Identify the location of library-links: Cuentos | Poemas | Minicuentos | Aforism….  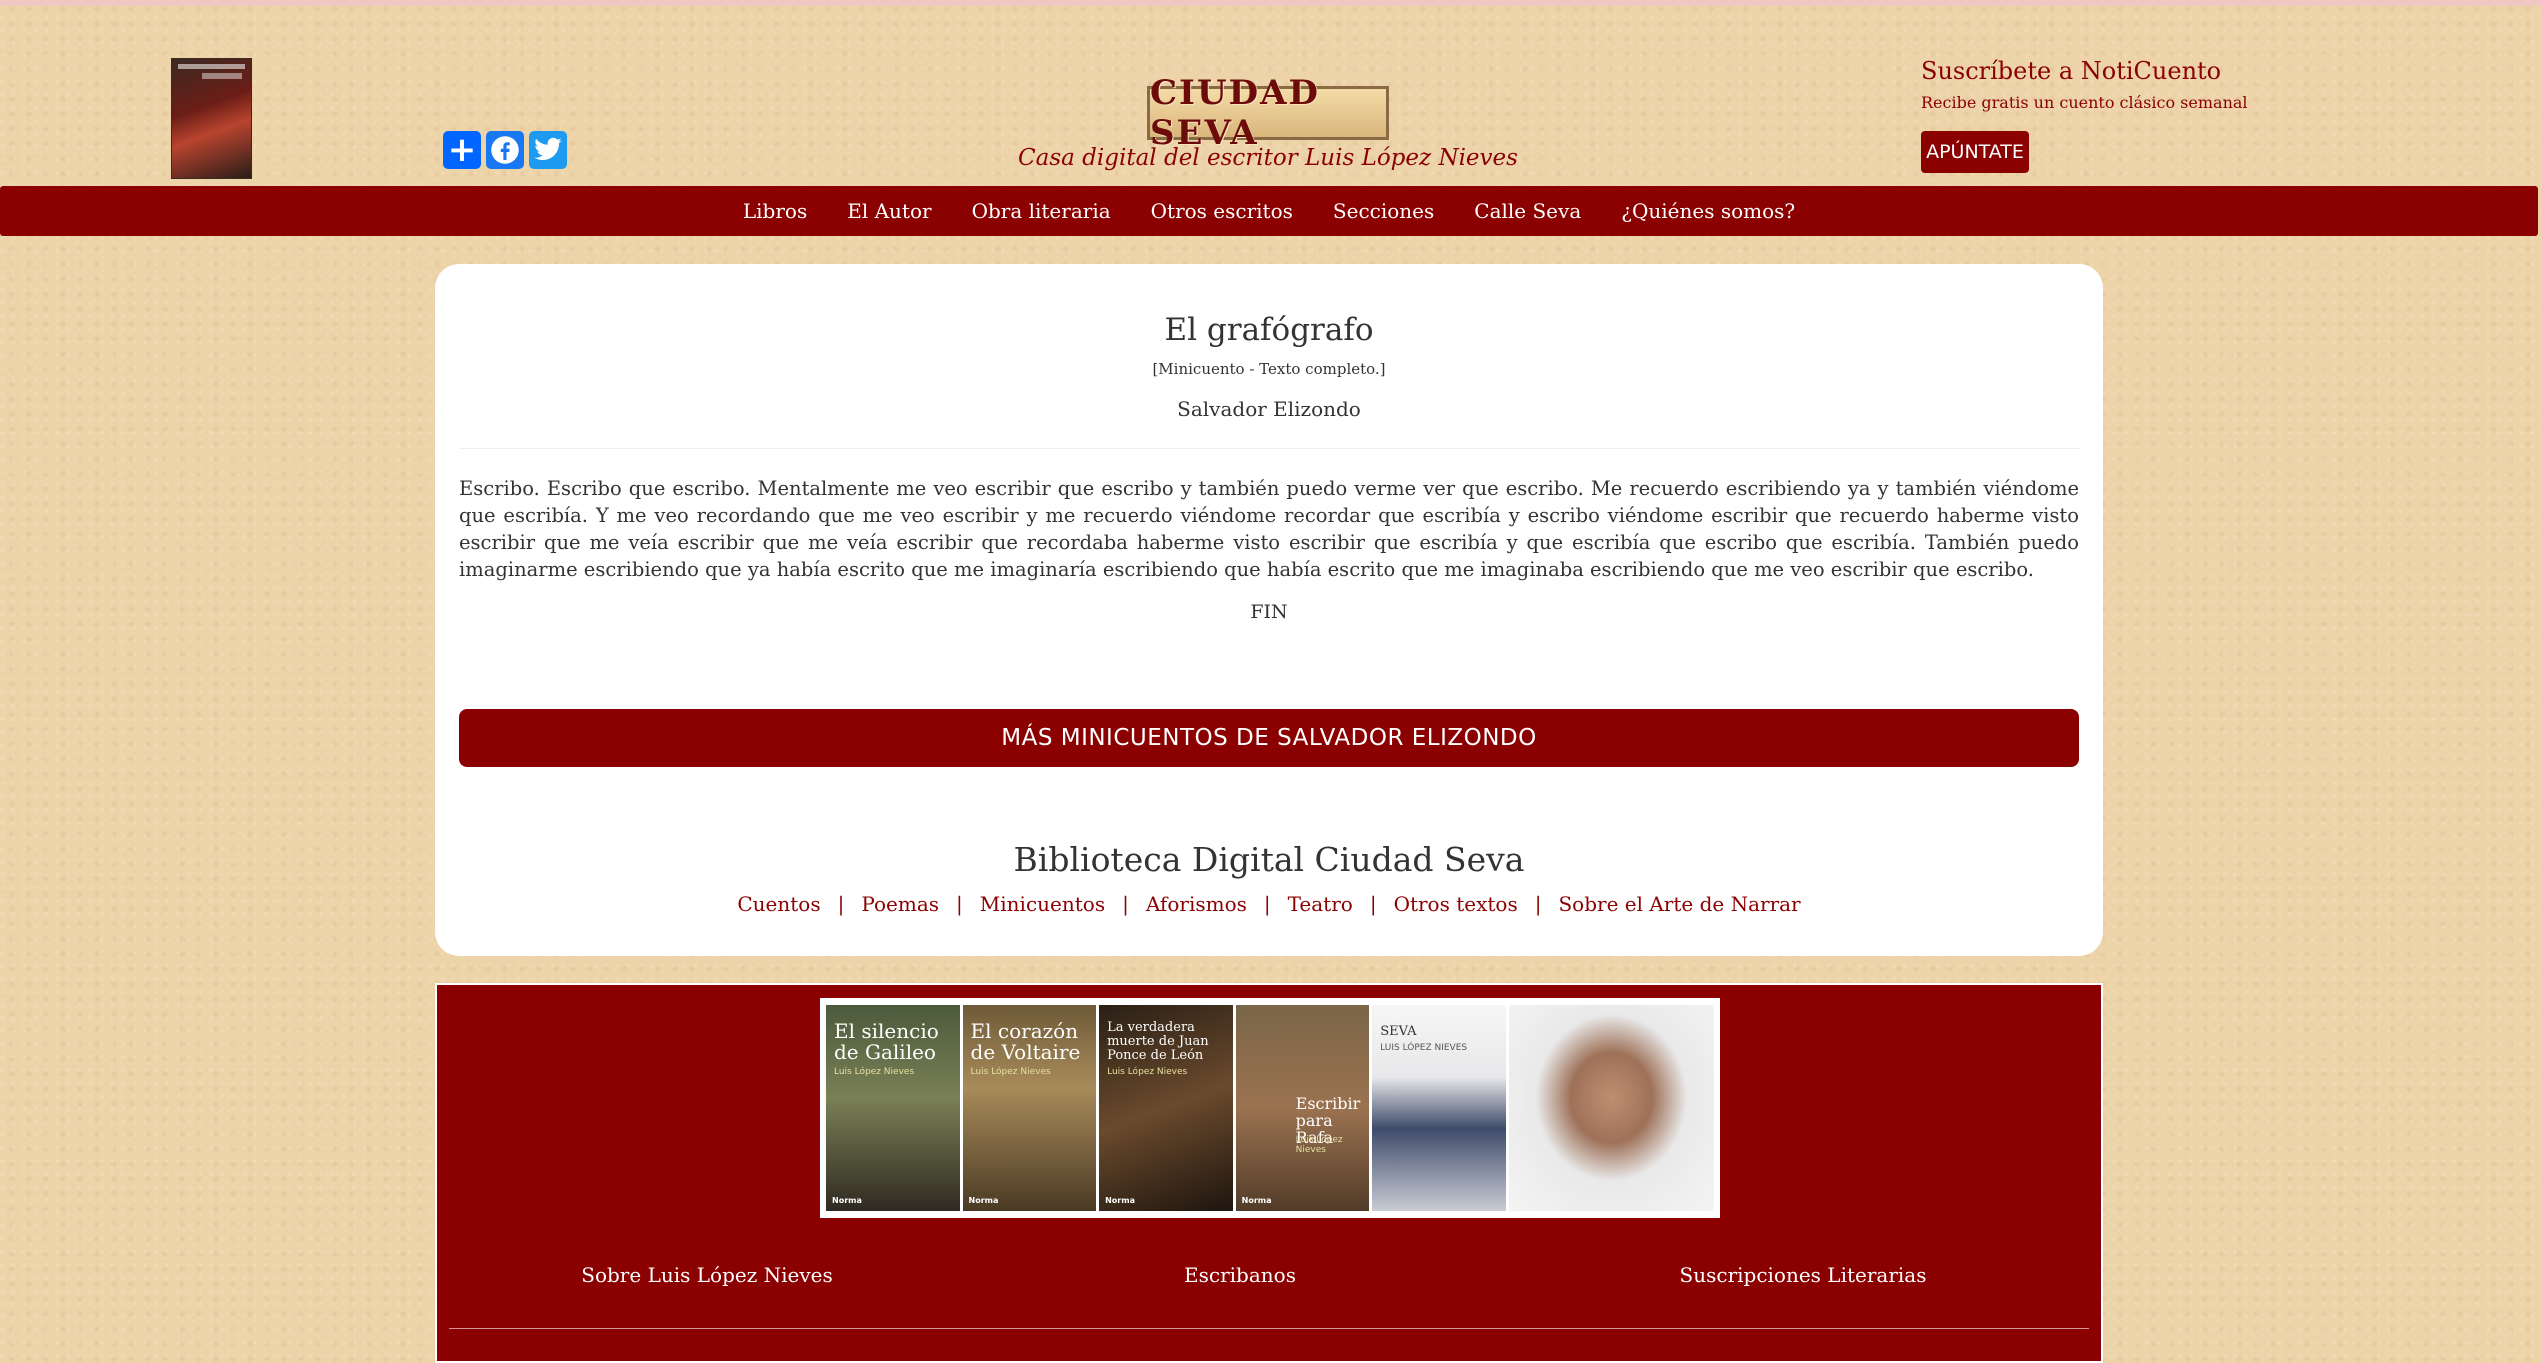
(1269, 904).